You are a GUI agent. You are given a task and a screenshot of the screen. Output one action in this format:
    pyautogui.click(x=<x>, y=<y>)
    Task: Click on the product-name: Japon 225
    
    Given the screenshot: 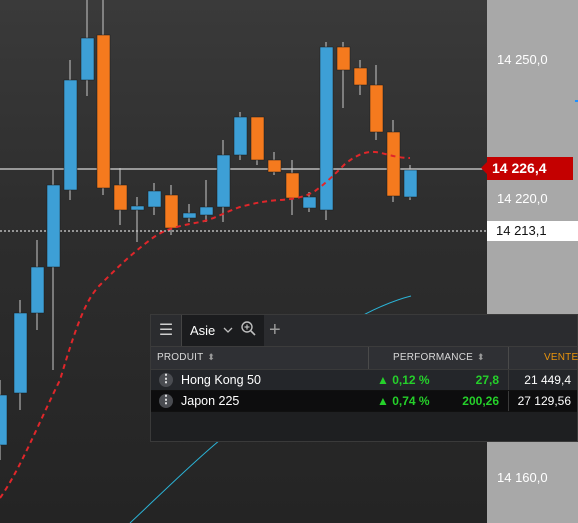 What is the action you would take?
    pyautogui.click(x=210, y=401)
    